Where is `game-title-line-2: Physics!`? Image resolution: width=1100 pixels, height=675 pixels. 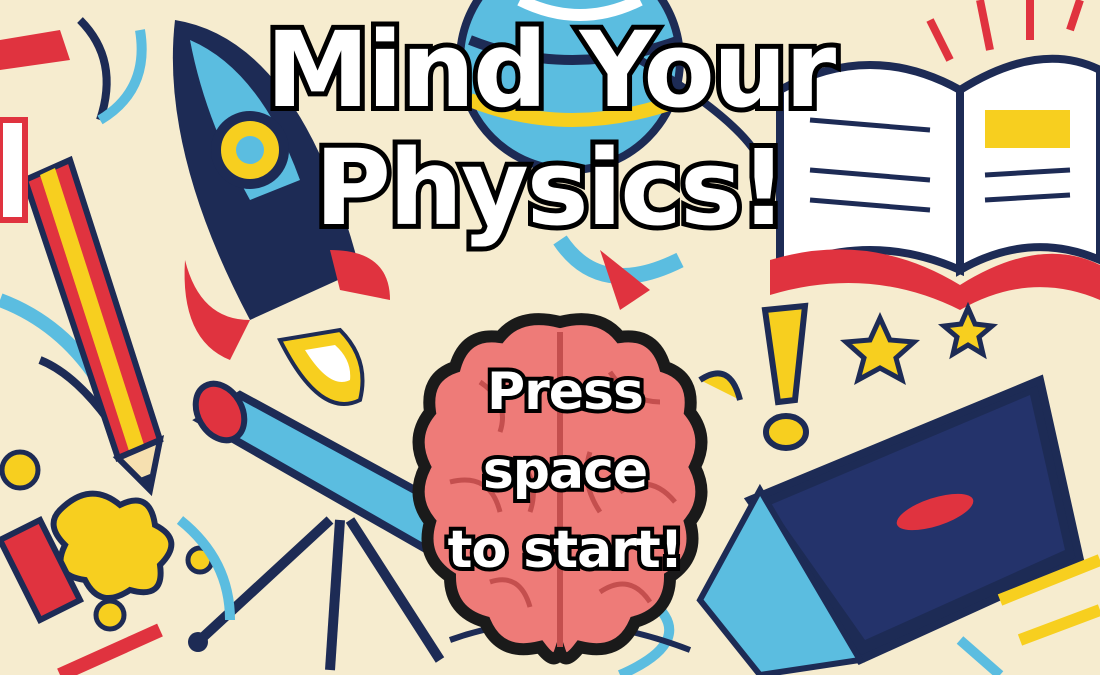
game-title-line-2: Physics! is located at coordinates (551, 188).